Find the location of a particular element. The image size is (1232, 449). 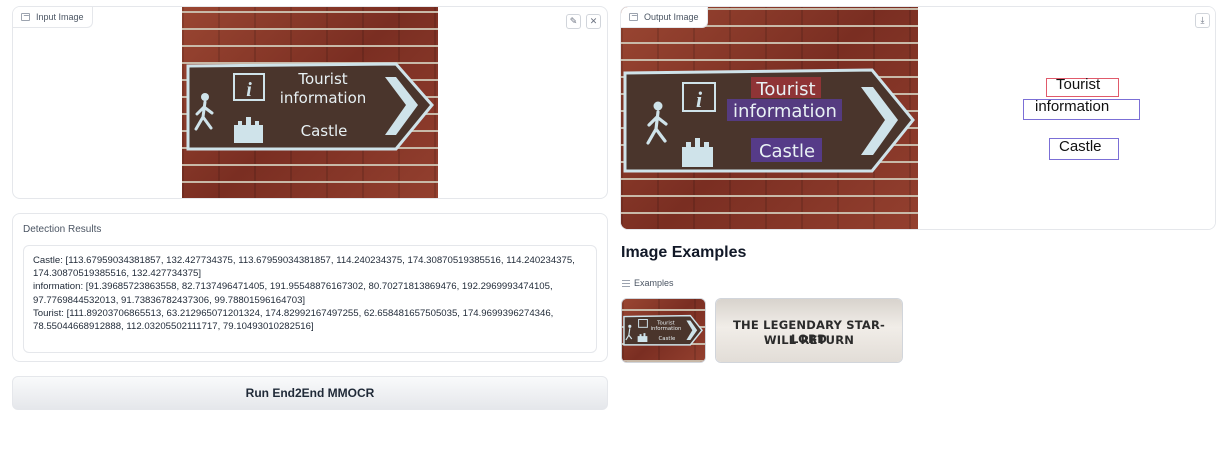

examples-label: Examples is located at coordinates (648, 283).